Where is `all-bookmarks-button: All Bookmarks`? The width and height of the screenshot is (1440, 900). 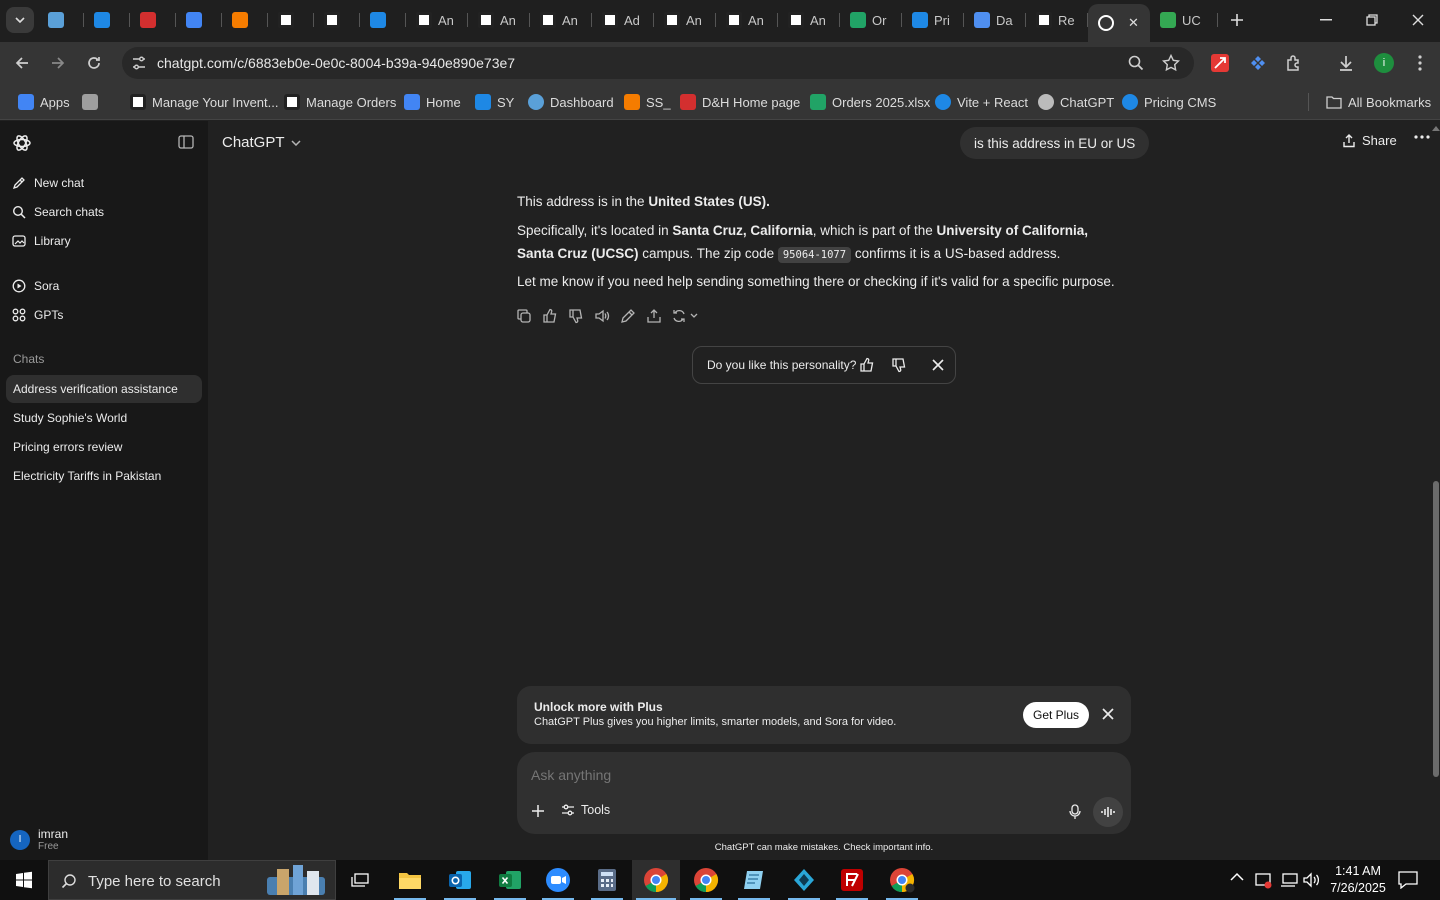 all-bookmarks-button: All Bookmarks is located at coordinates (1378, 102).